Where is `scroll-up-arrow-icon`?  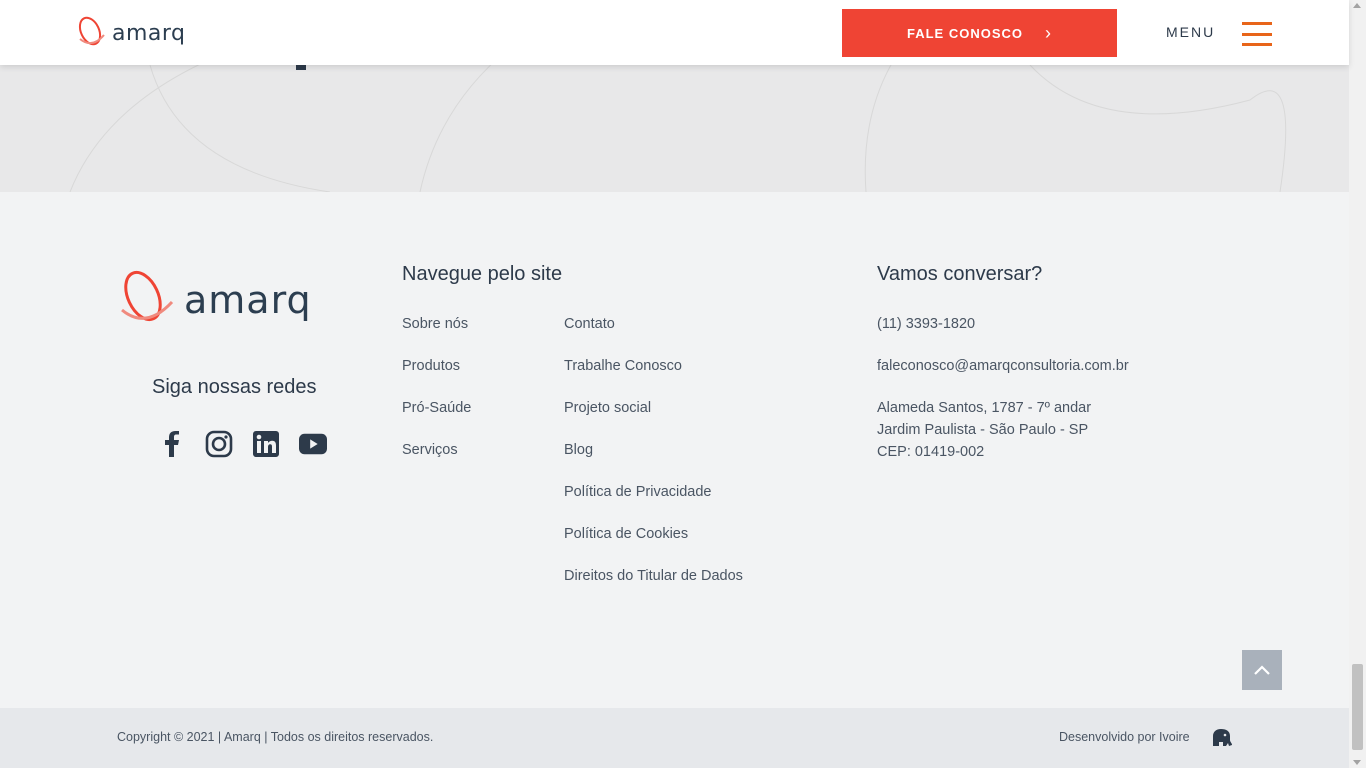 scroll-up-arrow-icon is located at coordinates (1357, 5).